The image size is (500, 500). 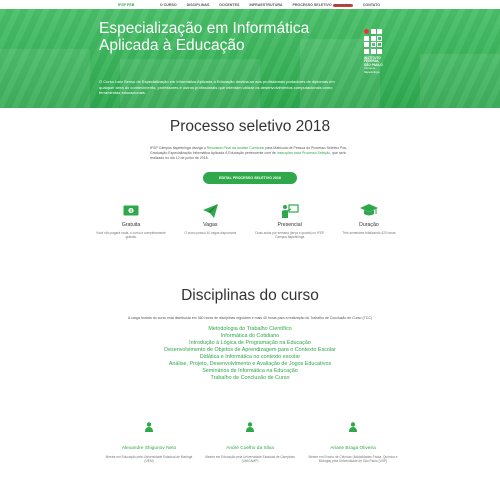 What do you see at coordinates (126, 5) in the screenshot?
I see `nav-brand: IFSP PEB` at bounding box center [126, 5].